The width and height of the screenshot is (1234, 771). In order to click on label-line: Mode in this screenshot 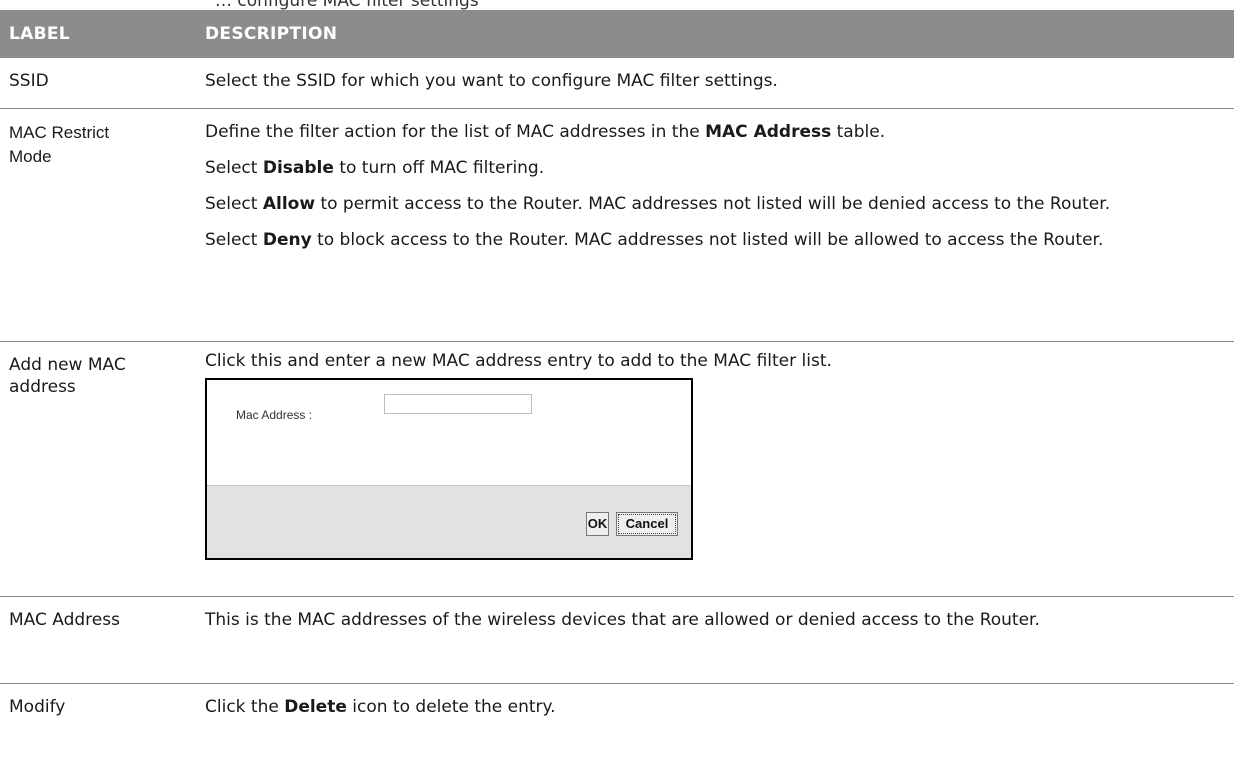, I will do `click(30, 156)`.